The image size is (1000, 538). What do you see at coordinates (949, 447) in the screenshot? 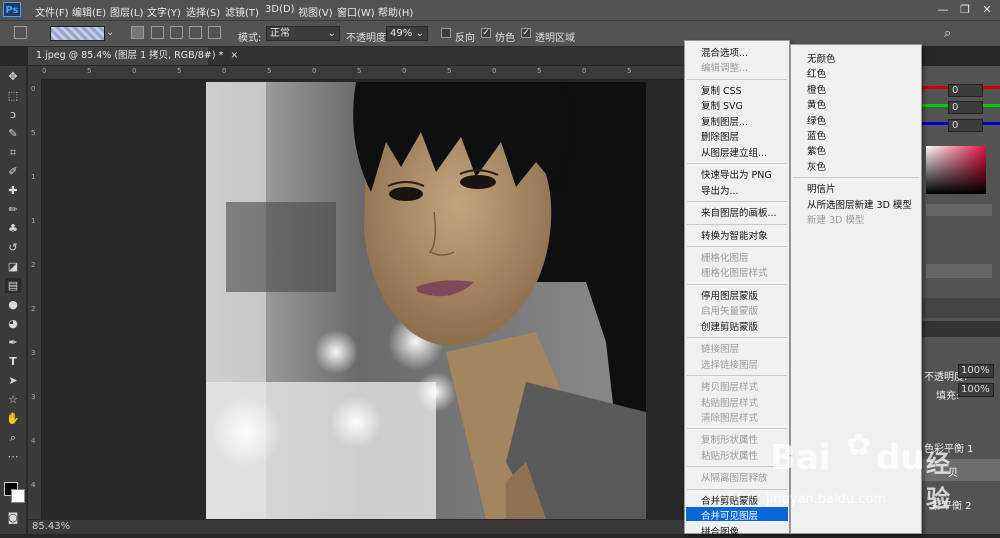
I see `layer-name-1: 色彩平衡 1` at bounding box center [949, 447].